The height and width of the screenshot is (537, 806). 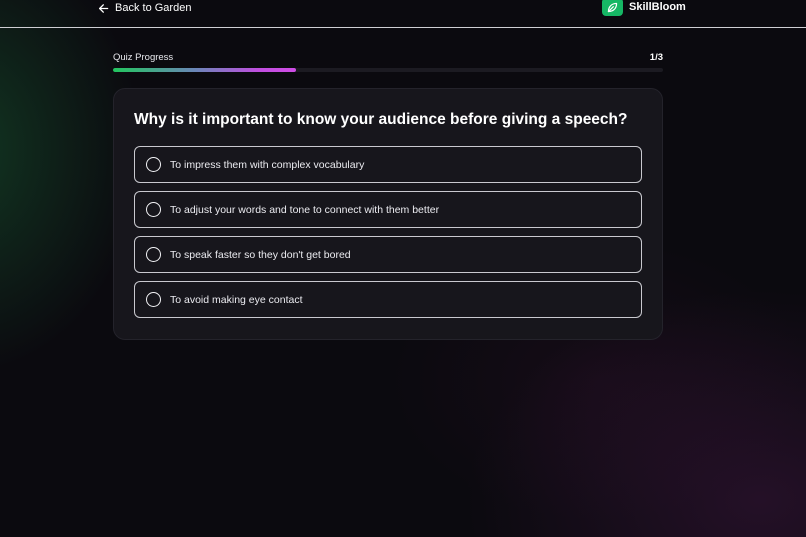 What do you see at coordinates (388, 57) in the screenshot?
I see `quiz-progress-header: Quiz Progress 1/3` at bounding box center [388, 57].